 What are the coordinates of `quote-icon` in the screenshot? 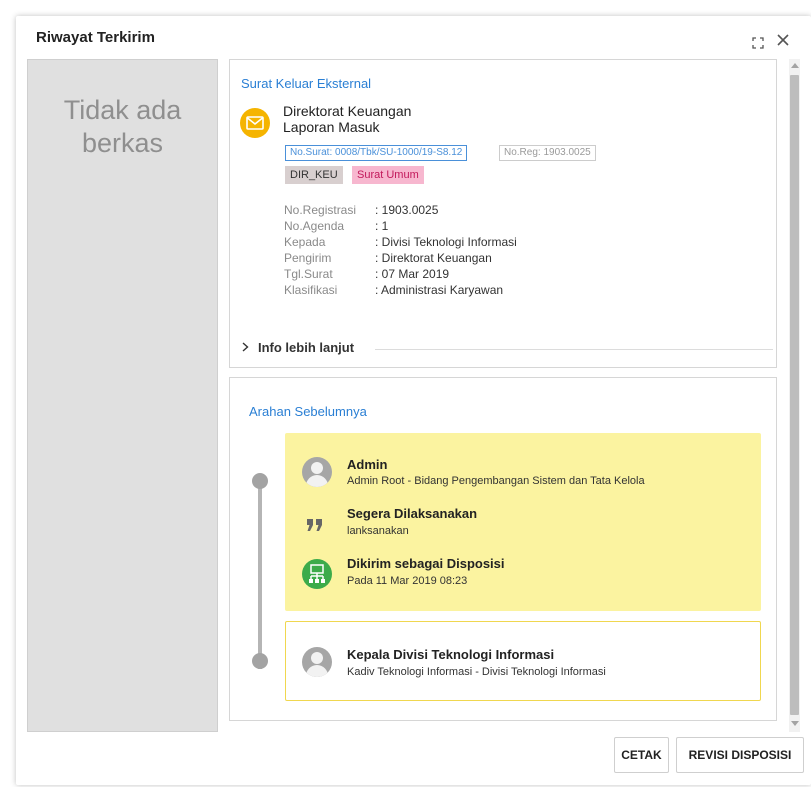 It's located at (315, 523).